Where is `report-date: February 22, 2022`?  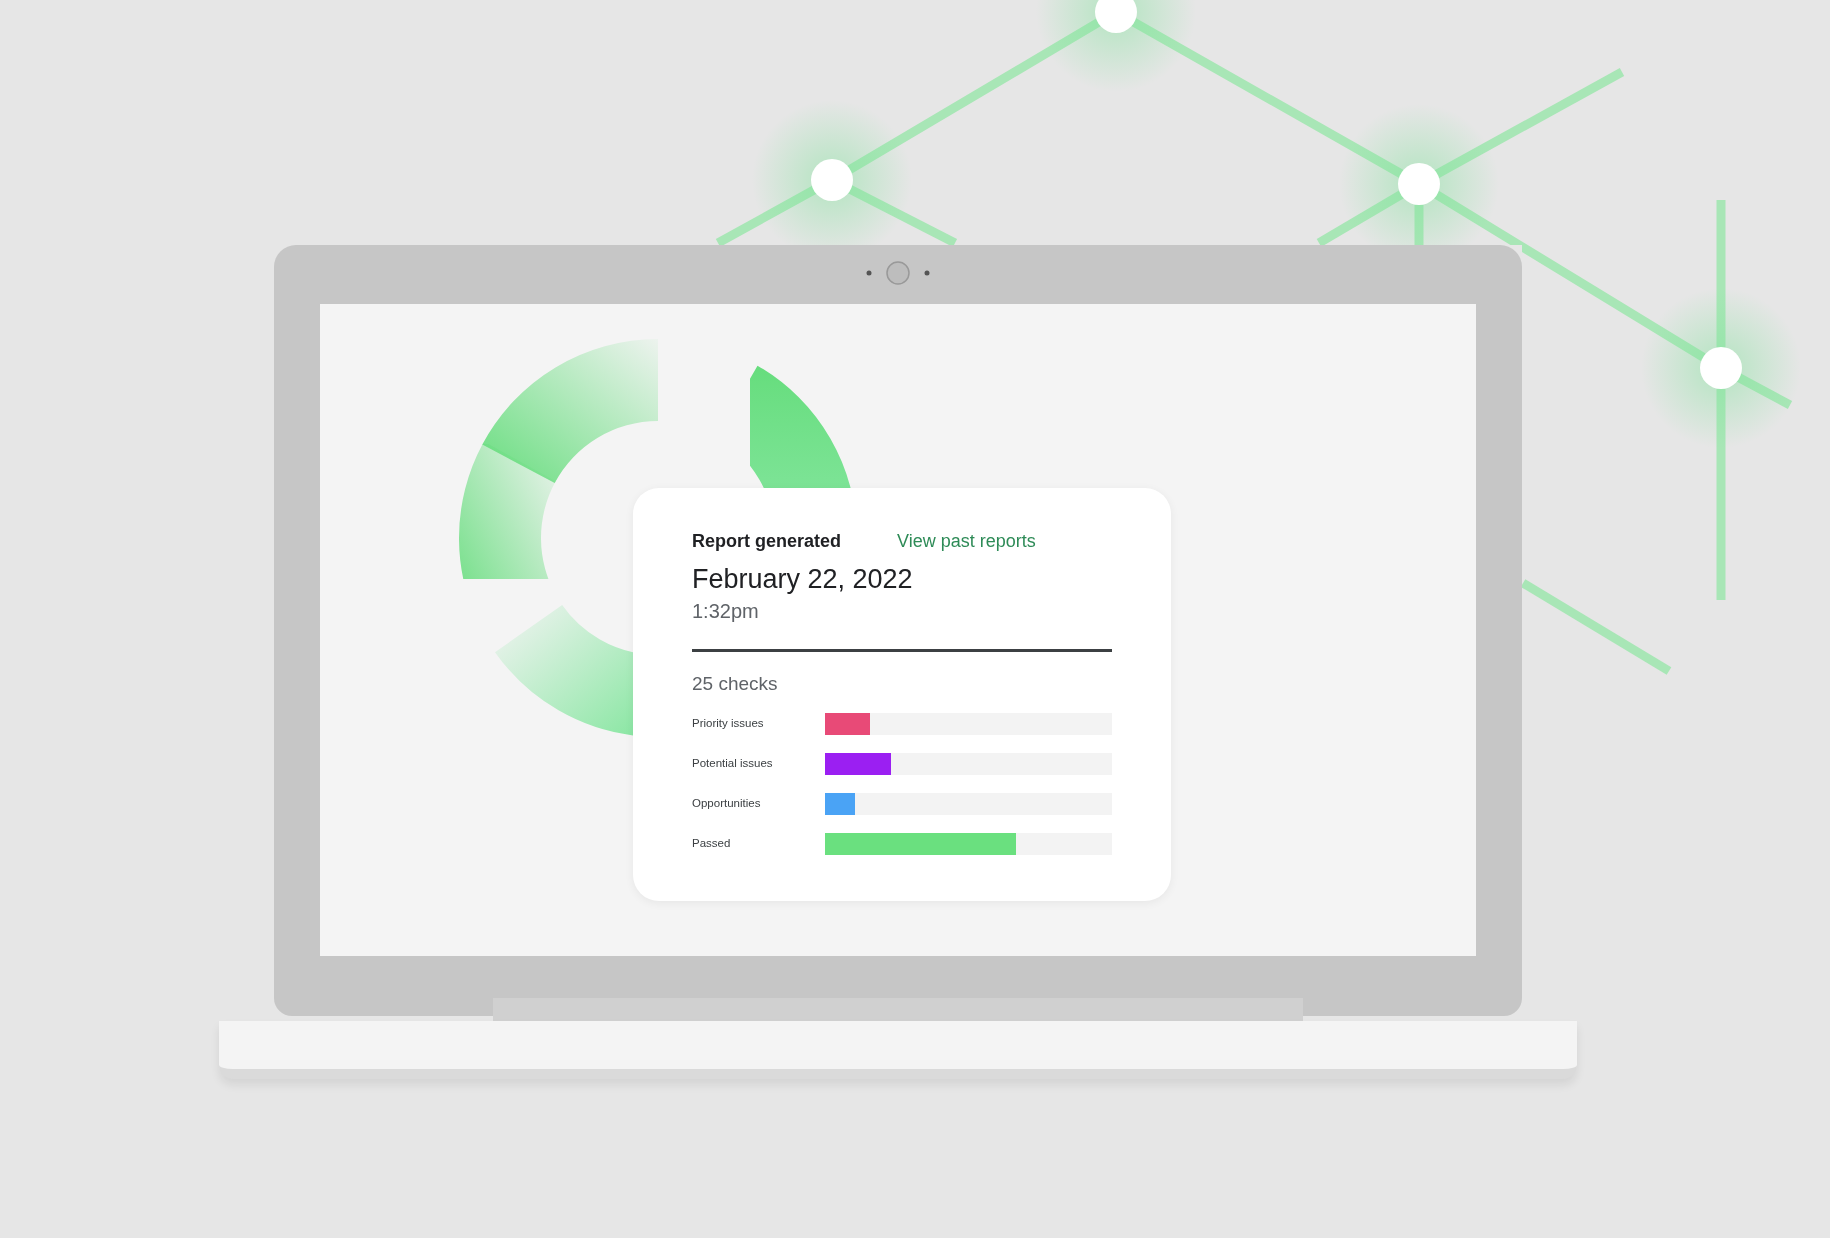 report-date: February 22, 2022 is located at coordinates (803, 579).